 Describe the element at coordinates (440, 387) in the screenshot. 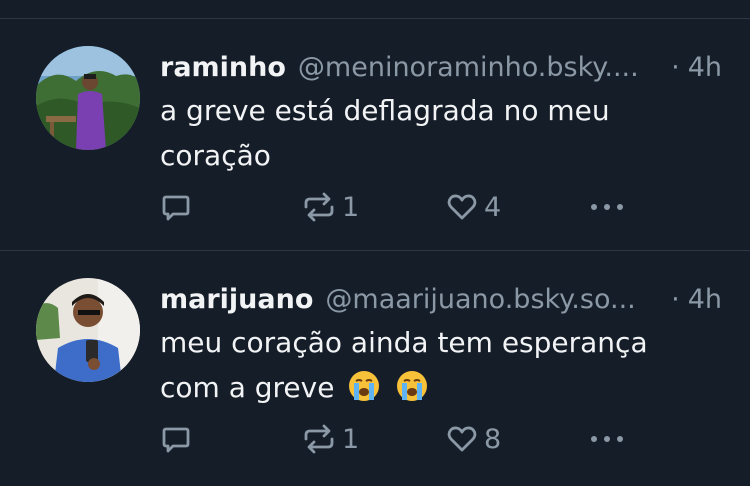

I see `post-text-line-with-emoji: com a greve 😭 😭` at that location.